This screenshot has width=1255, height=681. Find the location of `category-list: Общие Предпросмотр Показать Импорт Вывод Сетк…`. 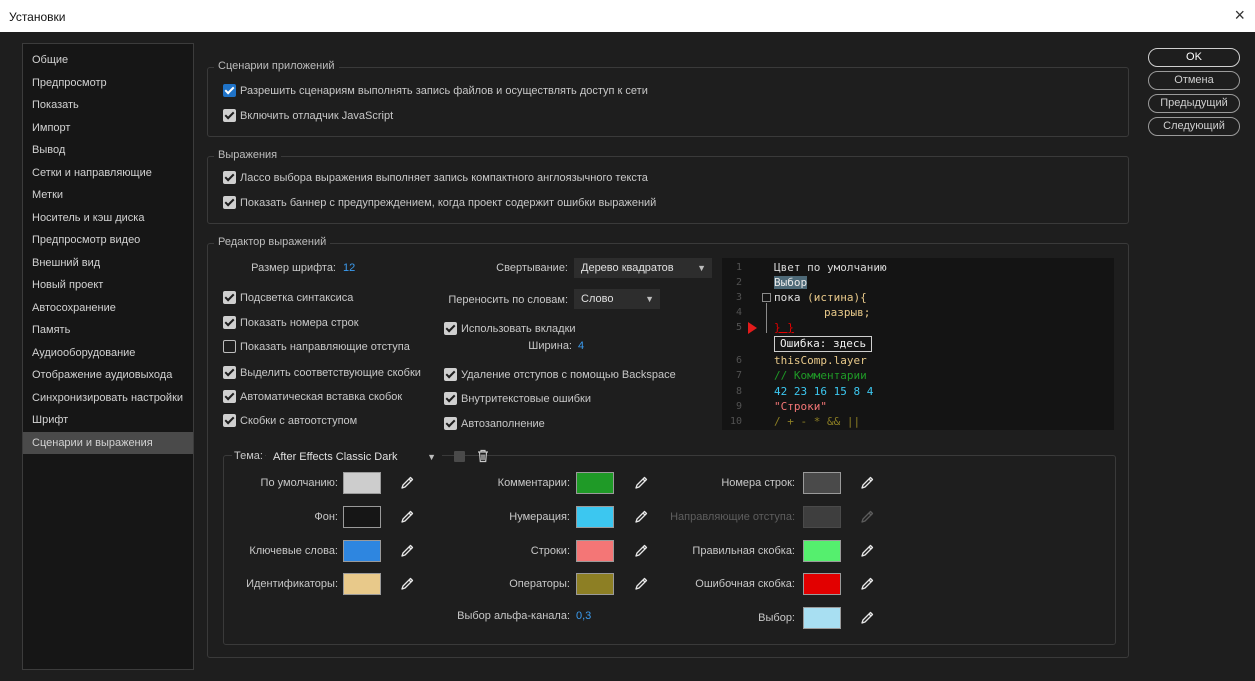

category-list: Общие Предпросмотр Показать Импорт Вывод Сетк… is located at coordinates (108, 356).